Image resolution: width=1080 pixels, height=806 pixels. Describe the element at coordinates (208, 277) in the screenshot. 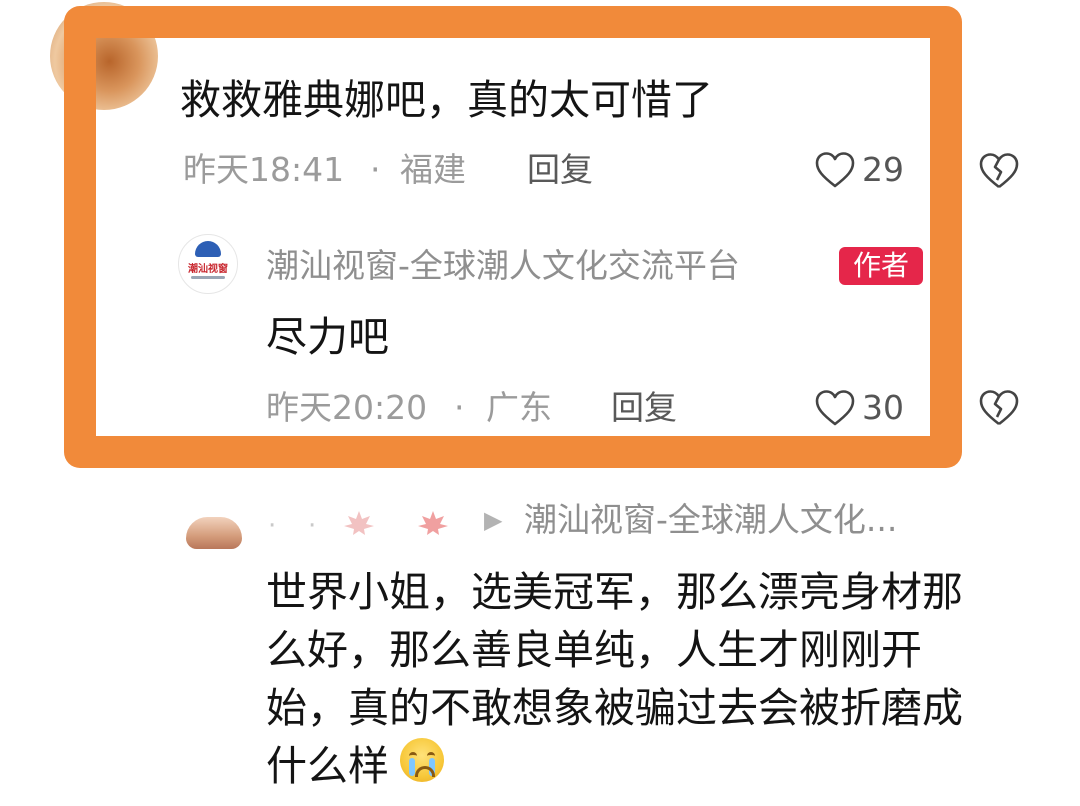

I see `logo-line` at that location.